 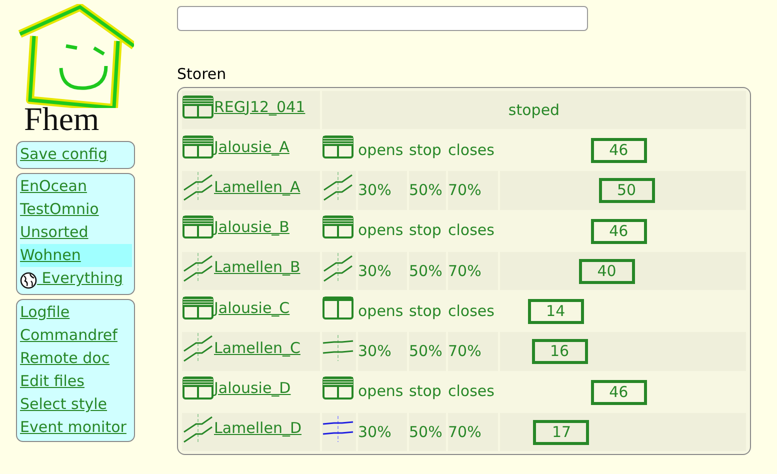 What do you see at coordinates (560, 351) in the screenshot?
I see `slider-handle: 16` at bounding box center [560, 351].